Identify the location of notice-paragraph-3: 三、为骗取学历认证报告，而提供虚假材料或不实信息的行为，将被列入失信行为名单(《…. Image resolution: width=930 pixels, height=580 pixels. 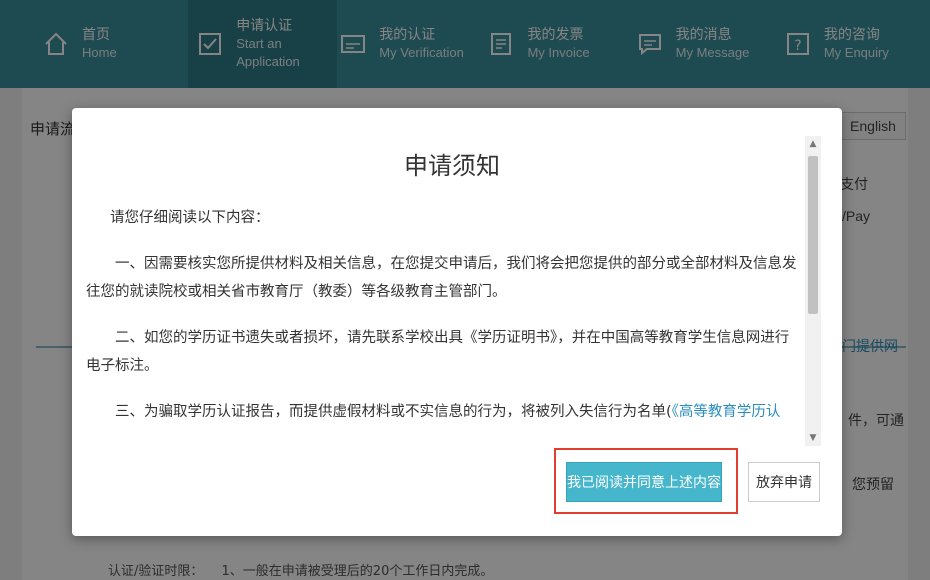
(444, 412).